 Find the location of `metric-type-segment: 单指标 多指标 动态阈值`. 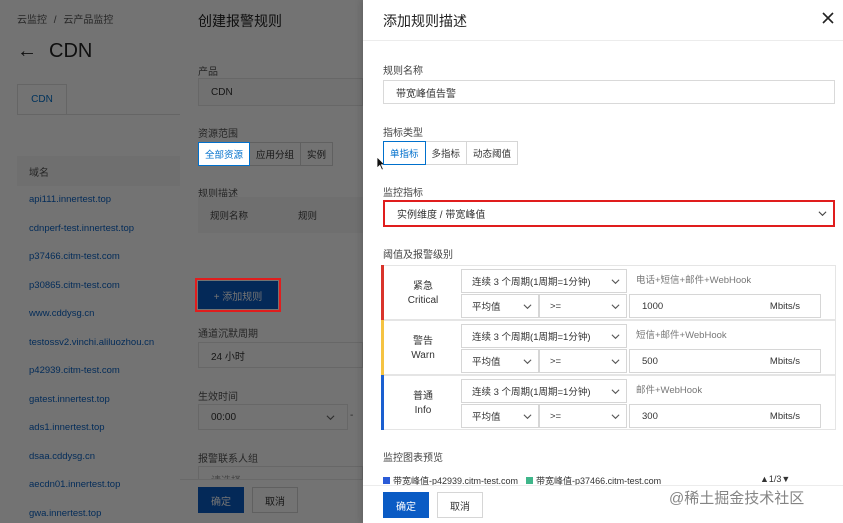

metric-type-segment: 单指标 多指标 动态阈值 is located at coordinates (451, 153).